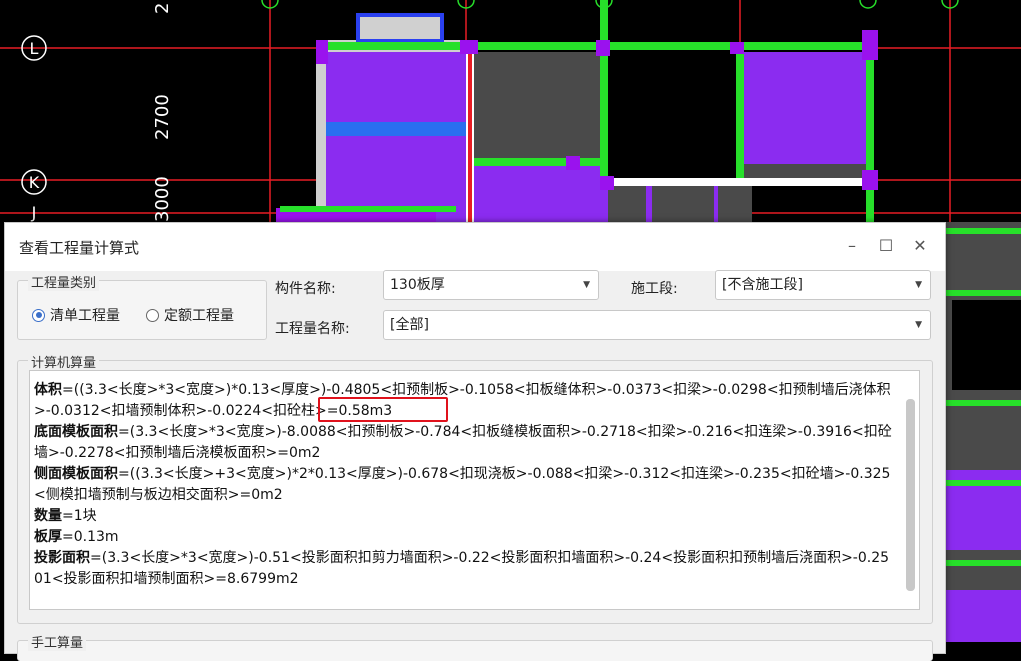 This screenshot has height=661, width=1021. What do you see at coordinates (34, 182) in the screenshot?
I see `axis-label-K: K` at bounding box center [34, 182].